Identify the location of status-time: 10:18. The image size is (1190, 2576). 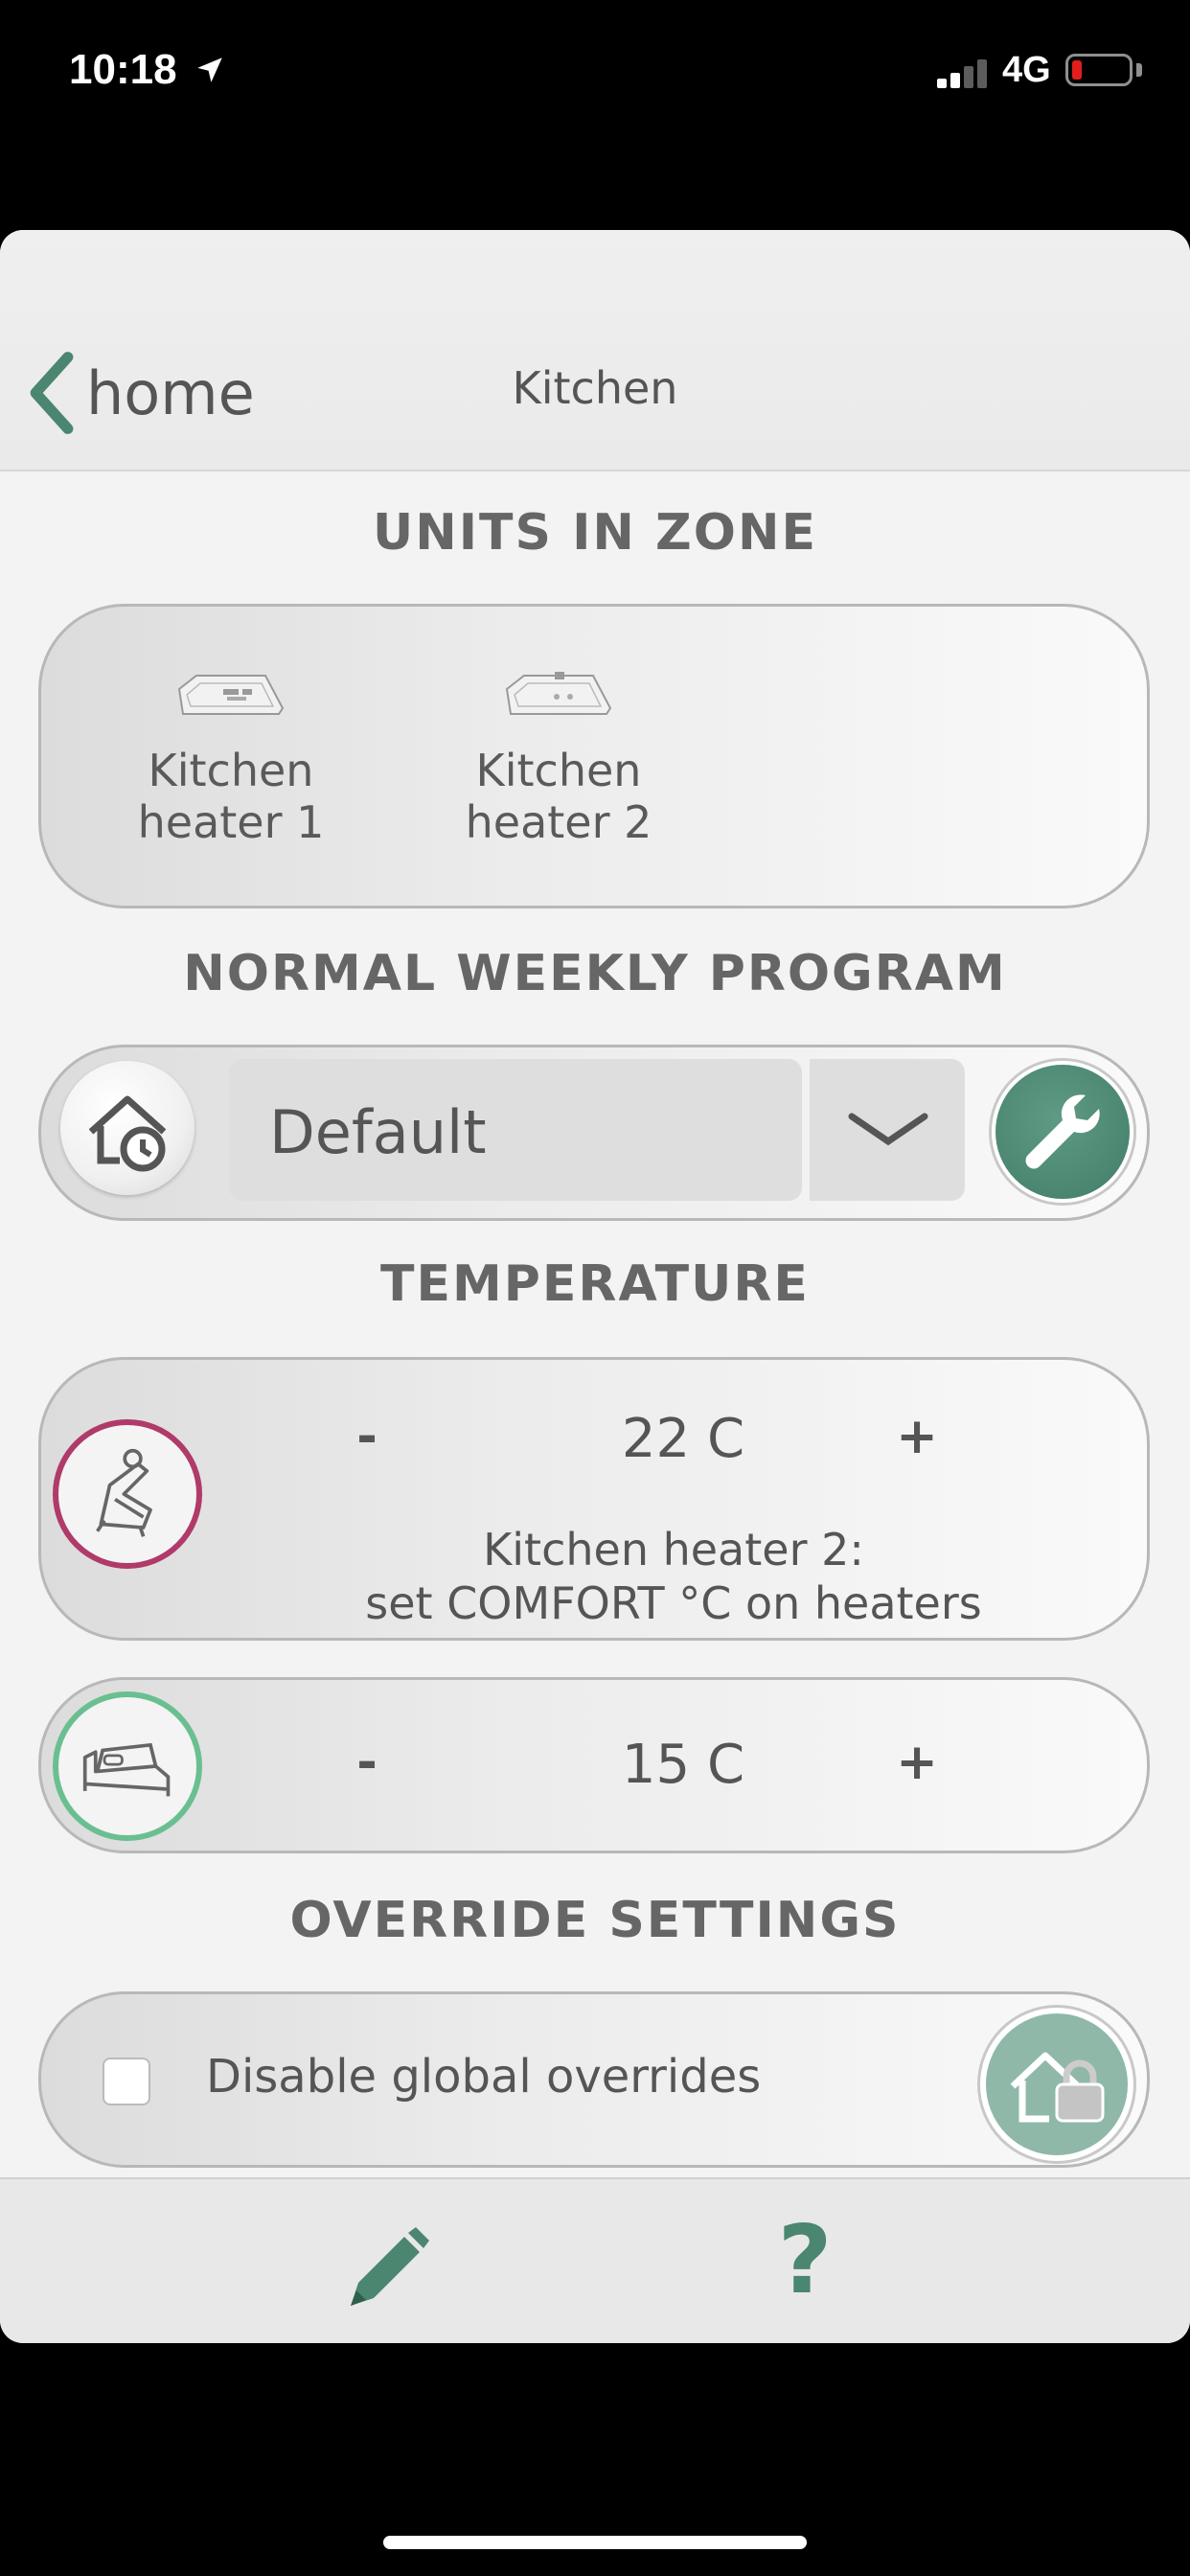
(123, 69).